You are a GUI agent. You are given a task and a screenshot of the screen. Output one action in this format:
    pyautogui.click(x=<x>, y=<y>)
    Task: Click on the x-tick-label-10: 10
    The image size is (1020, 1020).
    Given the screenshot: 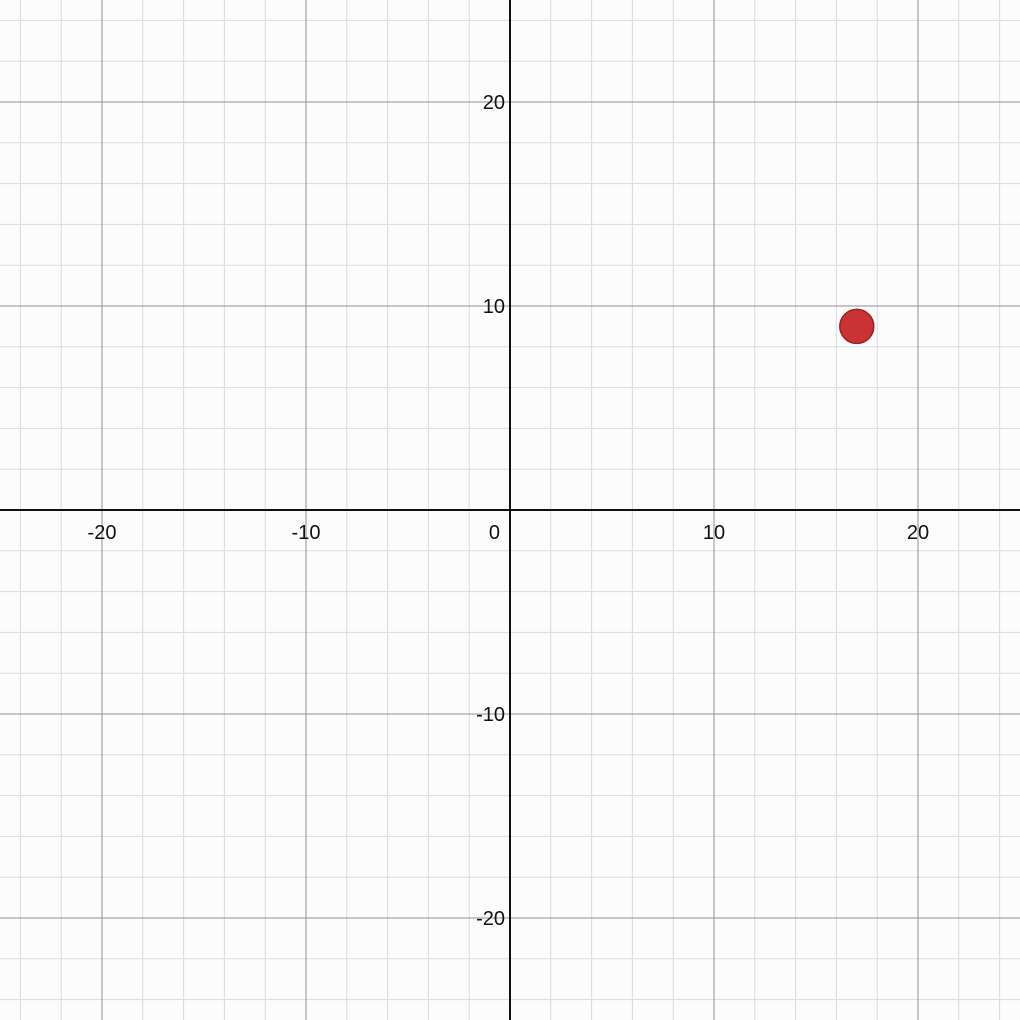 What is the action you would take?
    pyautogui.click(x=714, y=533)
    